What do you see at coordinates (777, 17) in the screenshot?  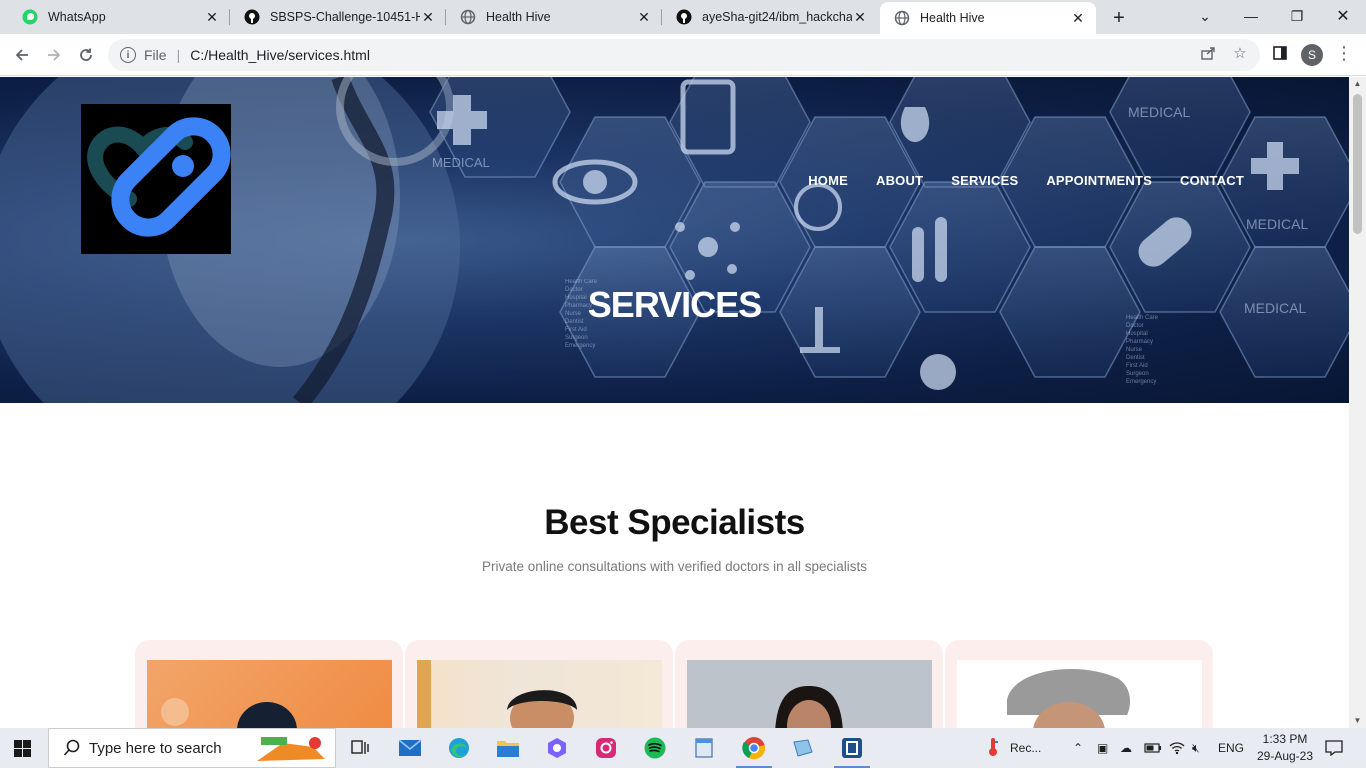 I see `tab-label: ayeSha-git24/ibm_hackchalle` at bounding box center [777, 17].